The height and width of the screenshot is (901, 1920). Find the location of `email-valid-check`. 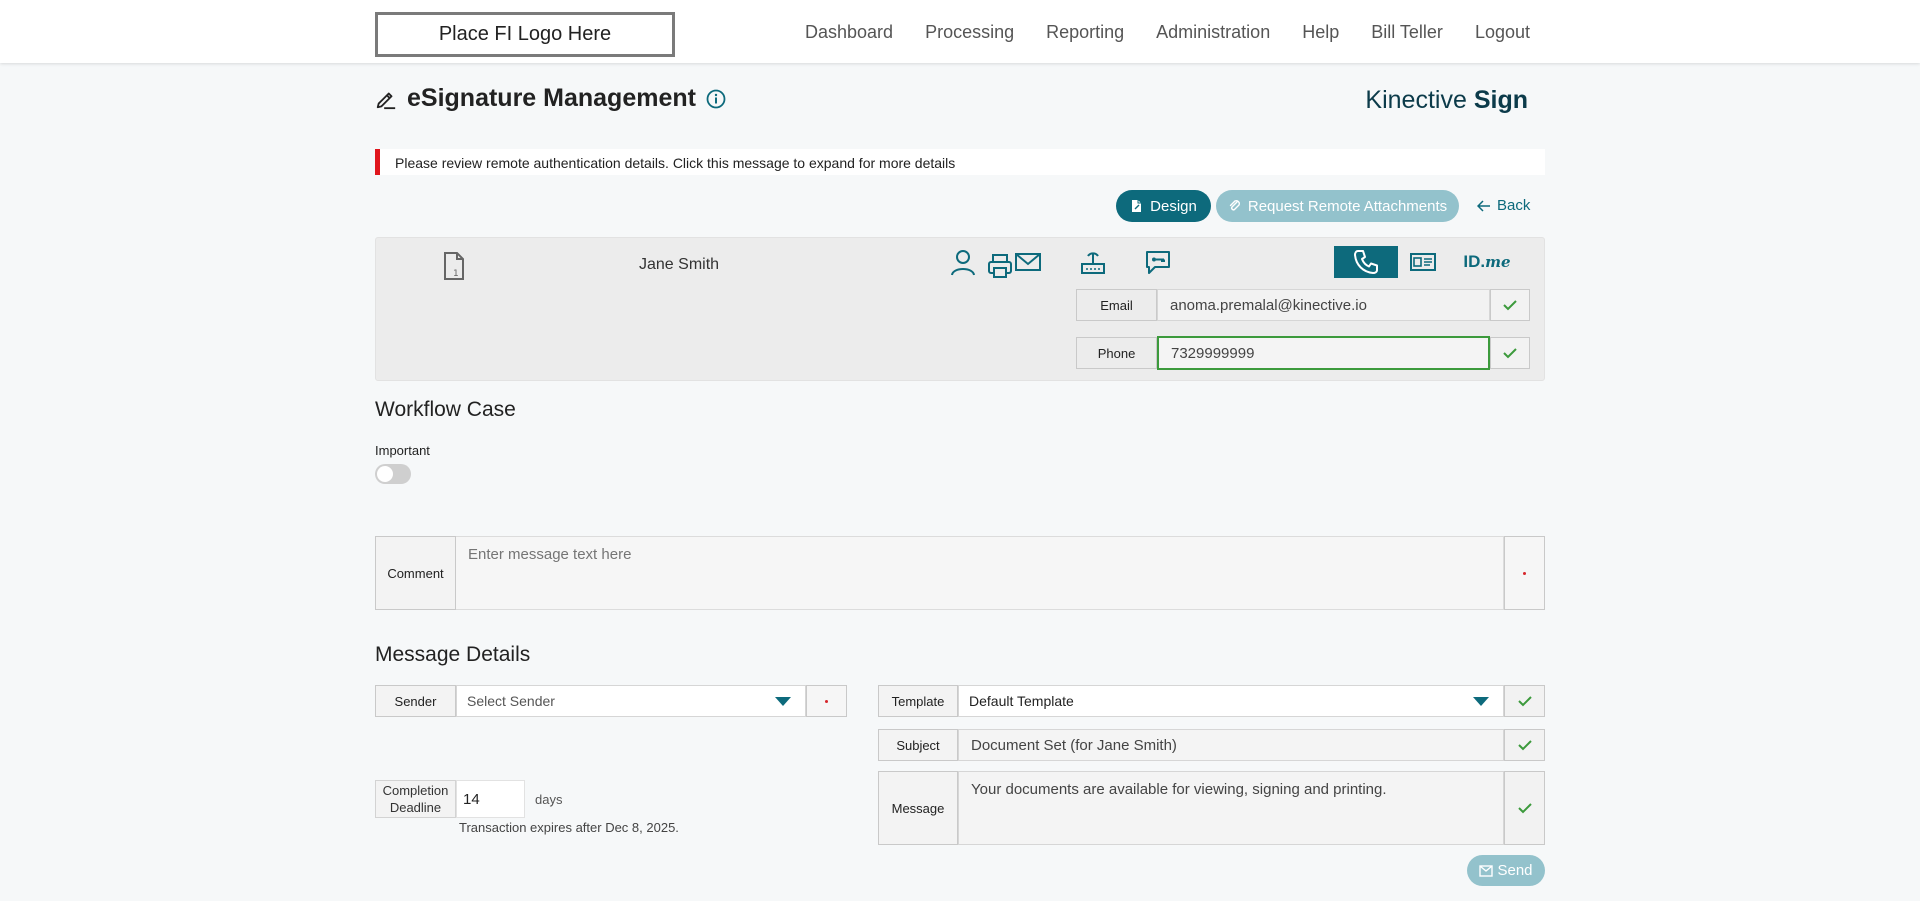

email-valid-check is located at coordinates (1510, 305).